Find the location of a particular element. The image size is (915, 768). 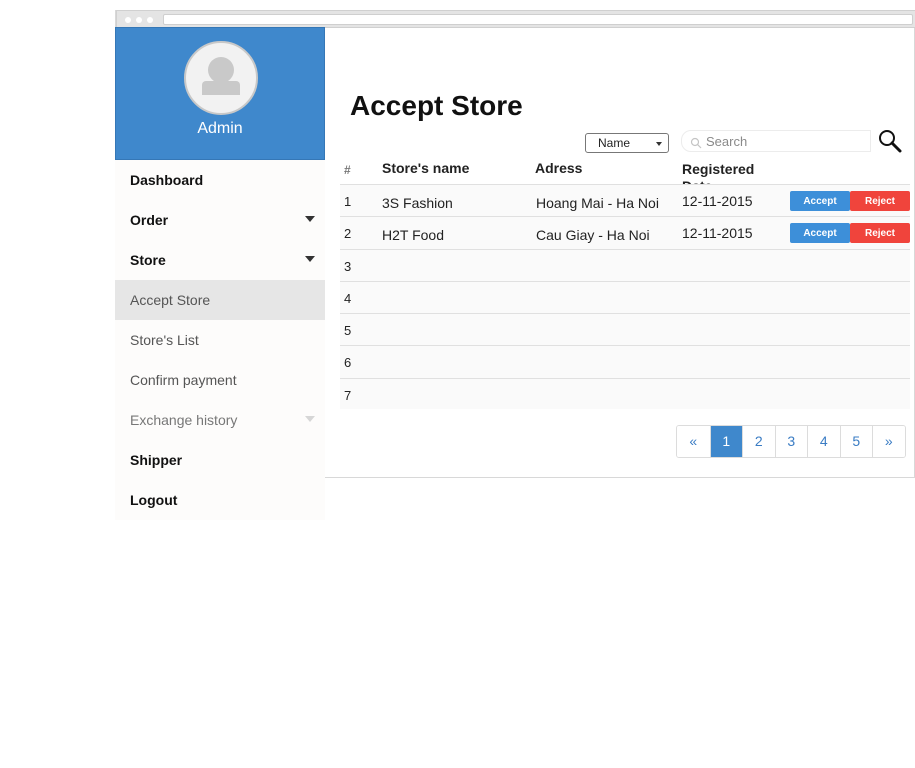

table-row: 5 is located at coordinates (625, 329).